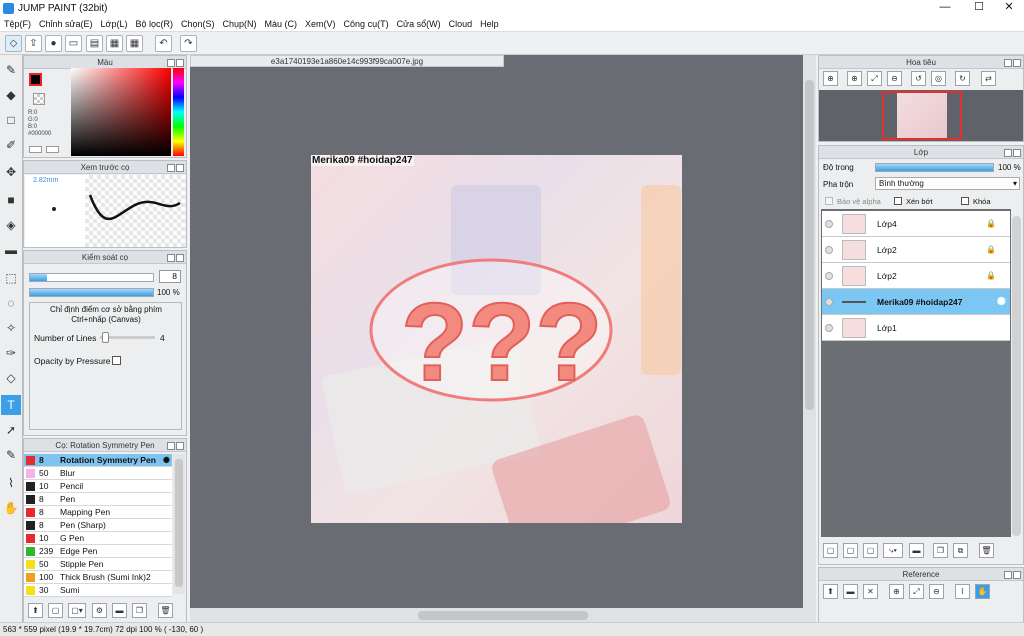 The width and height of the screenshot is (1024, 636). What do you see at coordinates (11, 455) in the screenshot?
I see `divide-tool-icon: ✎` at bounding box center [11, 455].